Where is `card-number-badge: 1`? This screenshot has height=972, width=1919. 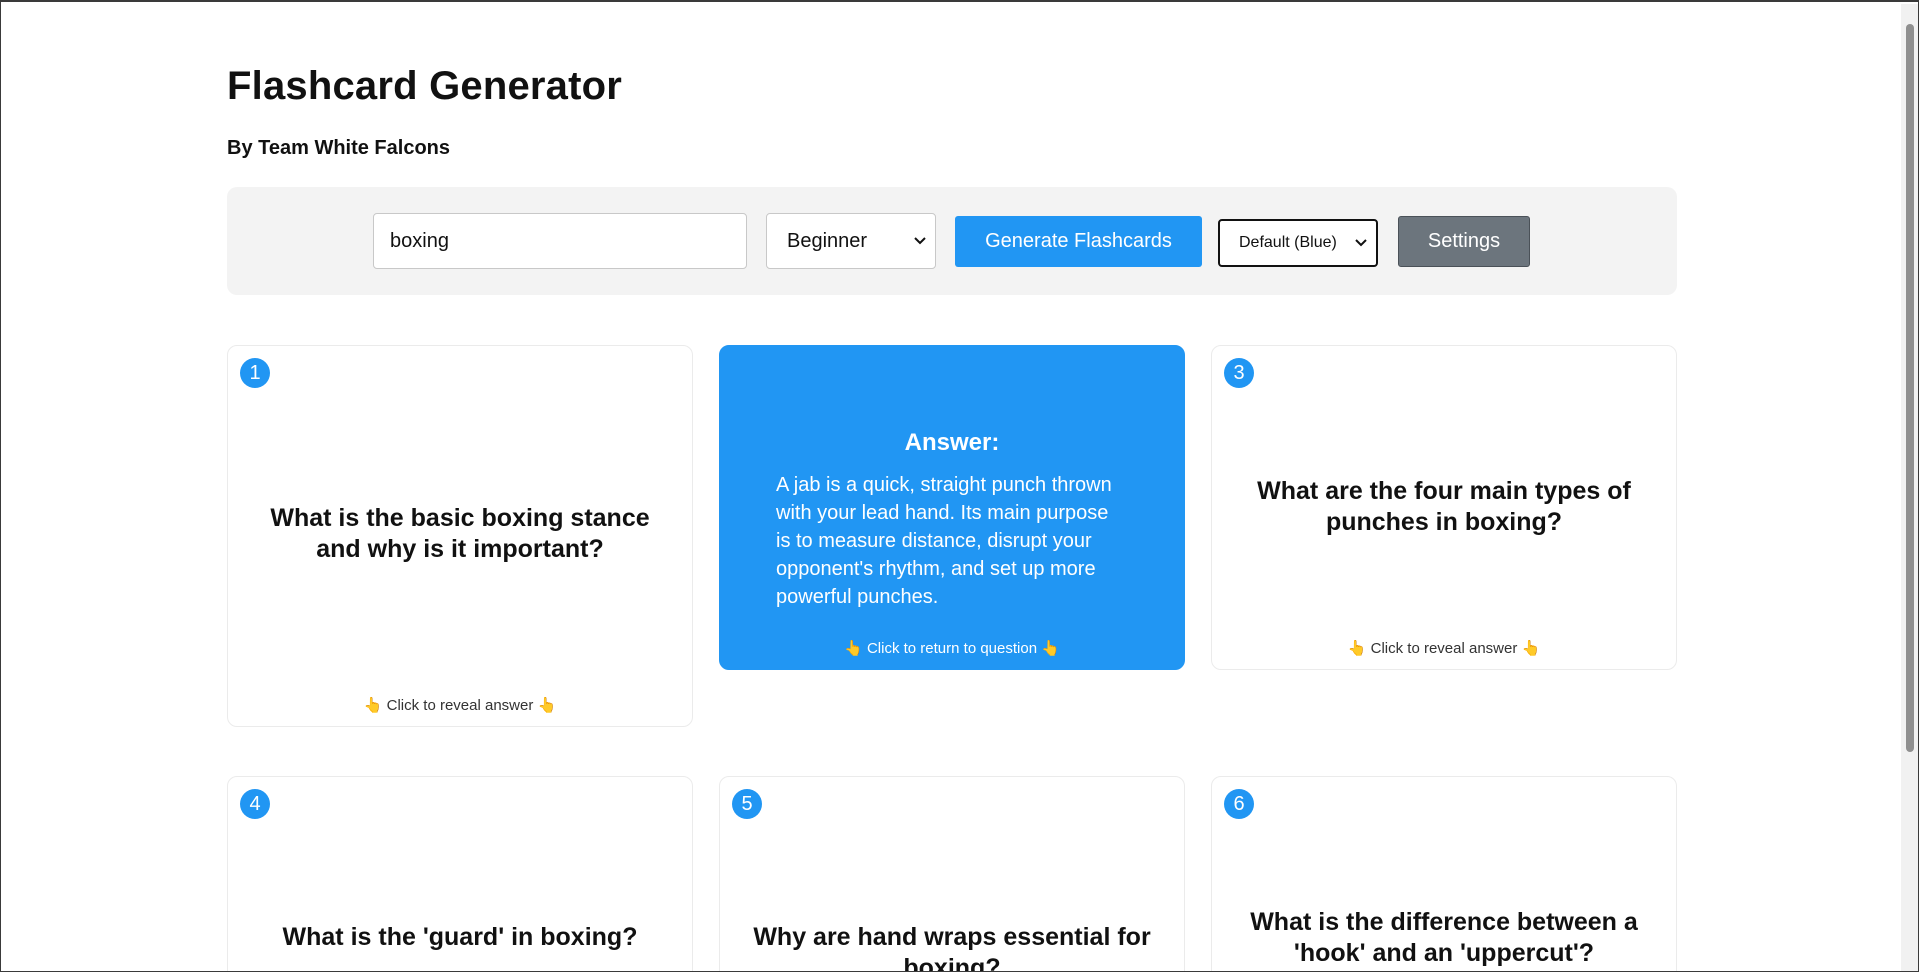 card-number-badge: 1 is located at coordinates (255, 373).